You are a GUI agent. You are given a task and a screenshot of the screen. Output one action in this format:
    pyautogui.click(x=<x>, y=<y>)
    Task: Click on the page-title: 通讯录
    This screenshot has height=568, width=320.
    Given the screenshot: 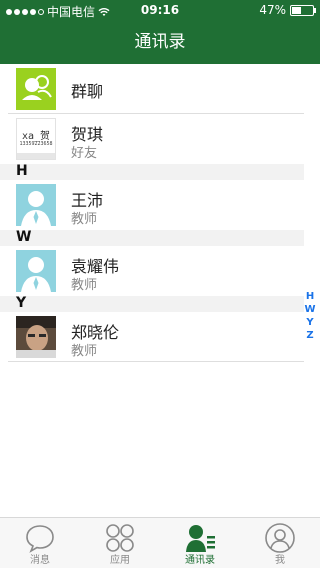 What is the action you would take?
    pyautogui.click(x=160, y=42)
    